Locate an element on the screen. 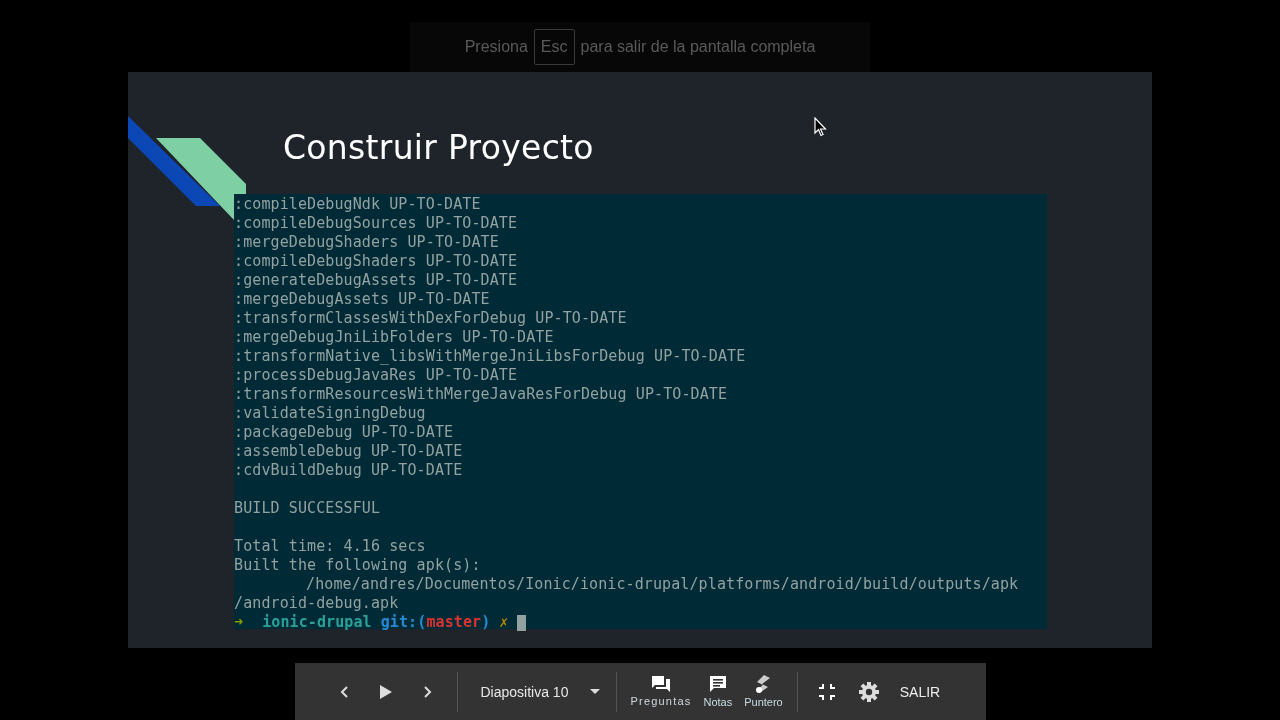 The height and width of the screenshot is (720, 1280). terminal-line: :mergeDebugShaders UP-TO-DATE is located at coordinates (366, 242).